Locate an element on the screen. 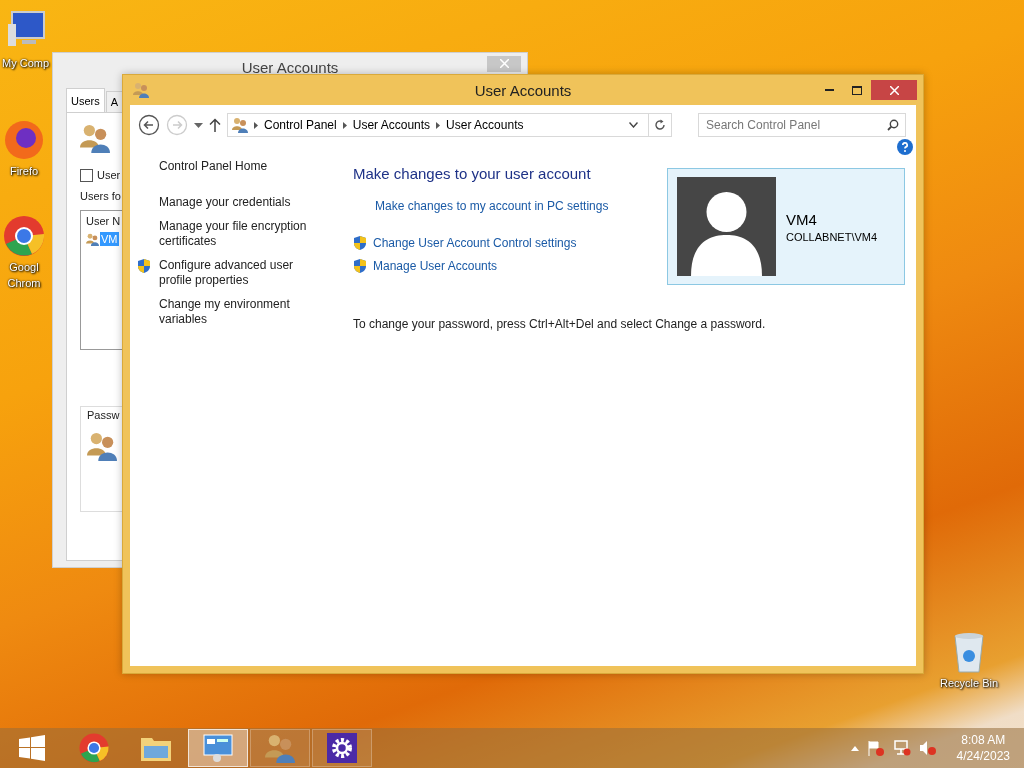 The width and height of the screenshot is (1024, 768). windows-logo-icon is located at coordinates (32, 748).